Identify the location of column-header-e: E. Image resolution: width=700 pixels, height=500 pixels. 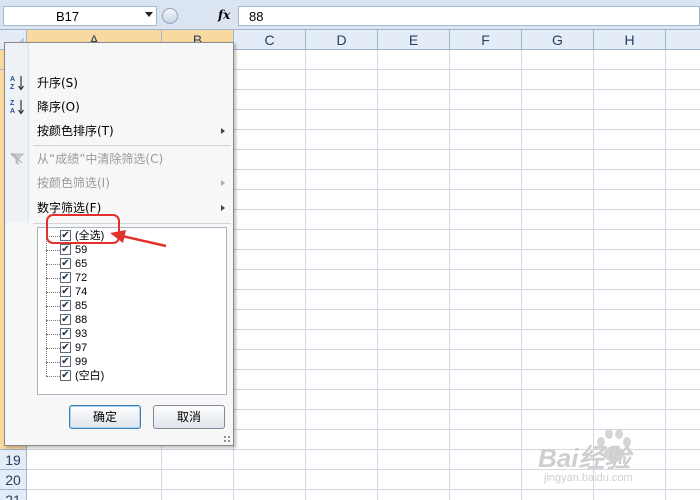
(414, 40).